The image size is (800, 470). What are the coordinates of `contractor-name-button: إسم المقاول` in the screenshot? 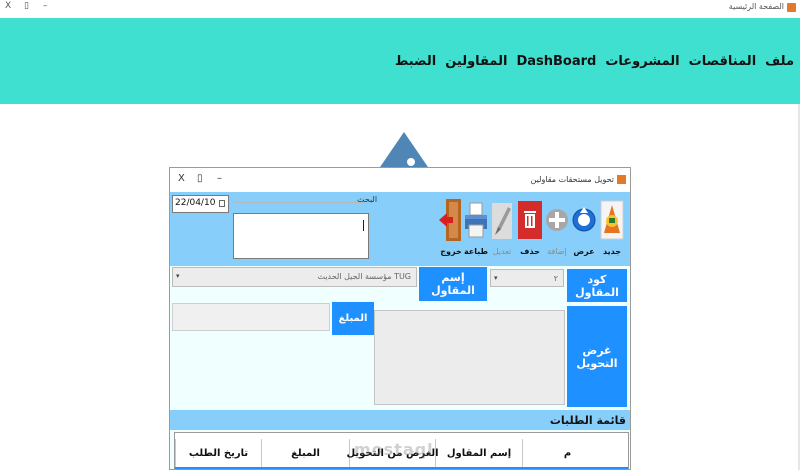 It's located at (453, 284).